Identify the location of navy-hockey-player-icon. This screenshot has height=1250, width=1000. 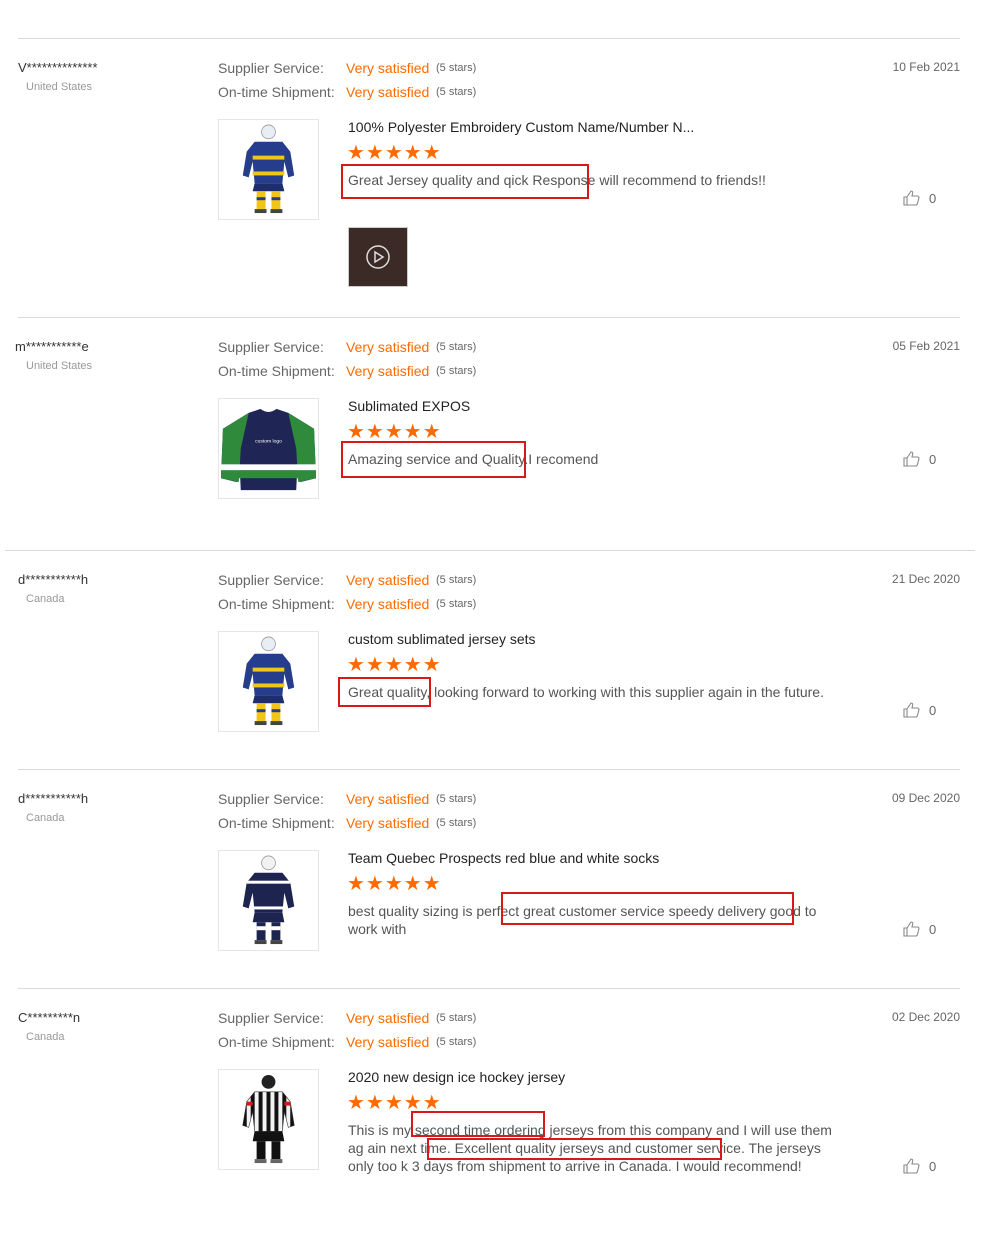
(268, 900).